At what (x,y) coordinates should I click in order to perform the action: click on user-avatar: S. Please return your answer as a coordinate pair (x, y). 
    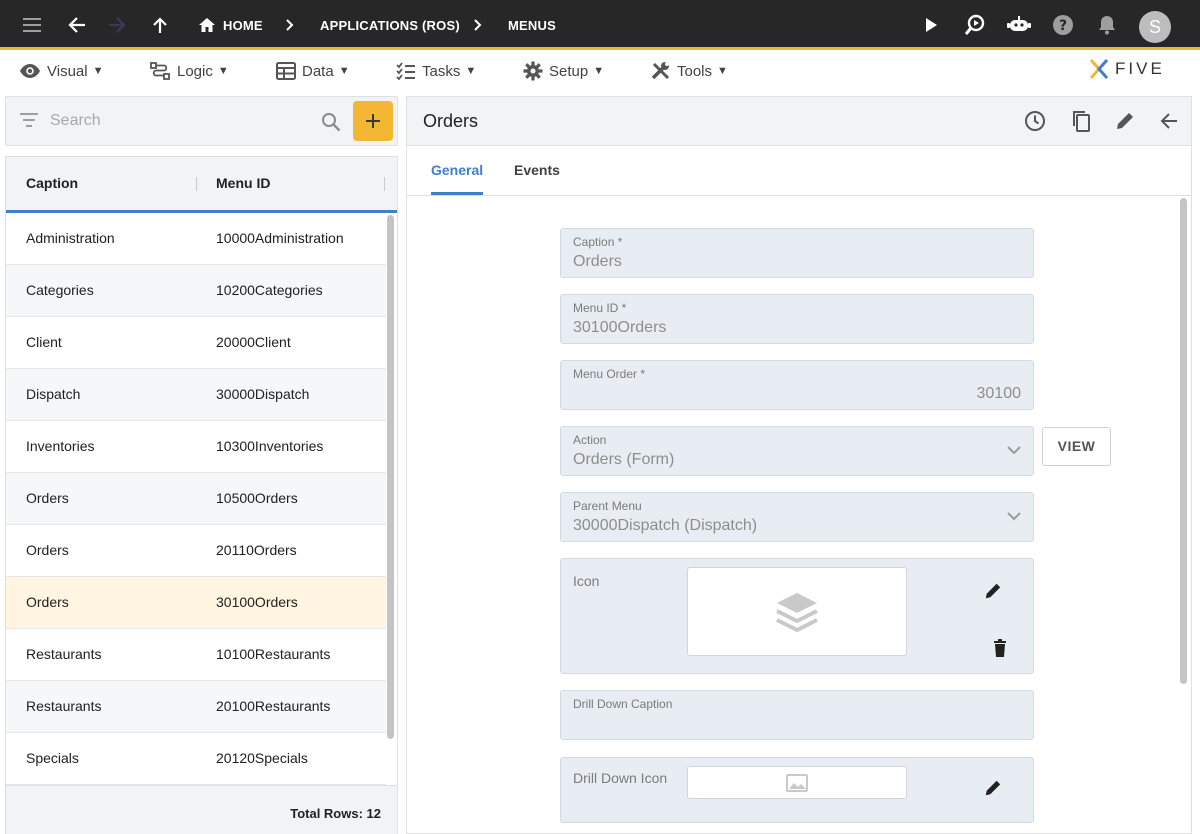
    Looking at the image, I should click on (1155, 27).